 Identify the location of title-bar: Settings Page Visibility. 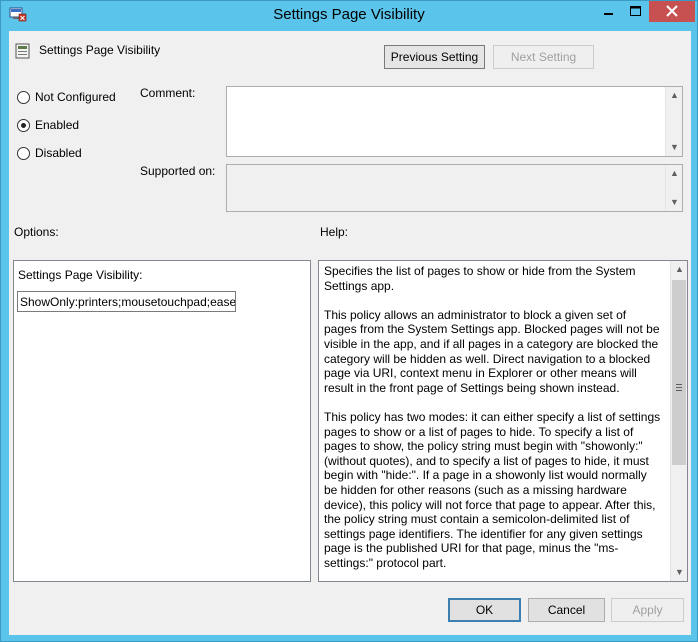
(349, 15).